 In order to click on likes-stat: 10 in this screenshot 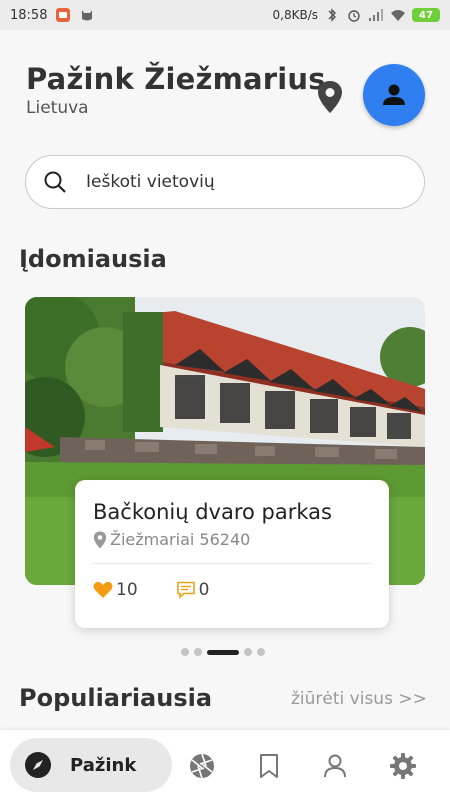, I will do `click(115, 590)`.